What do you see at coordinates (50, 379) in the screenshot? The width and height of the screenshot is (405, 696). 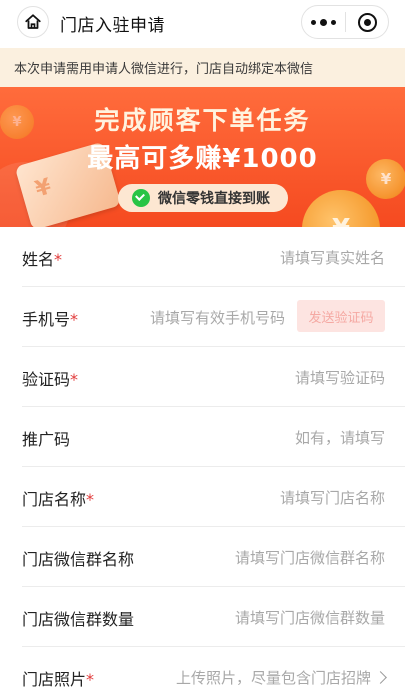 I see `field-label: 验证码*` at bounding box center [50, 379].